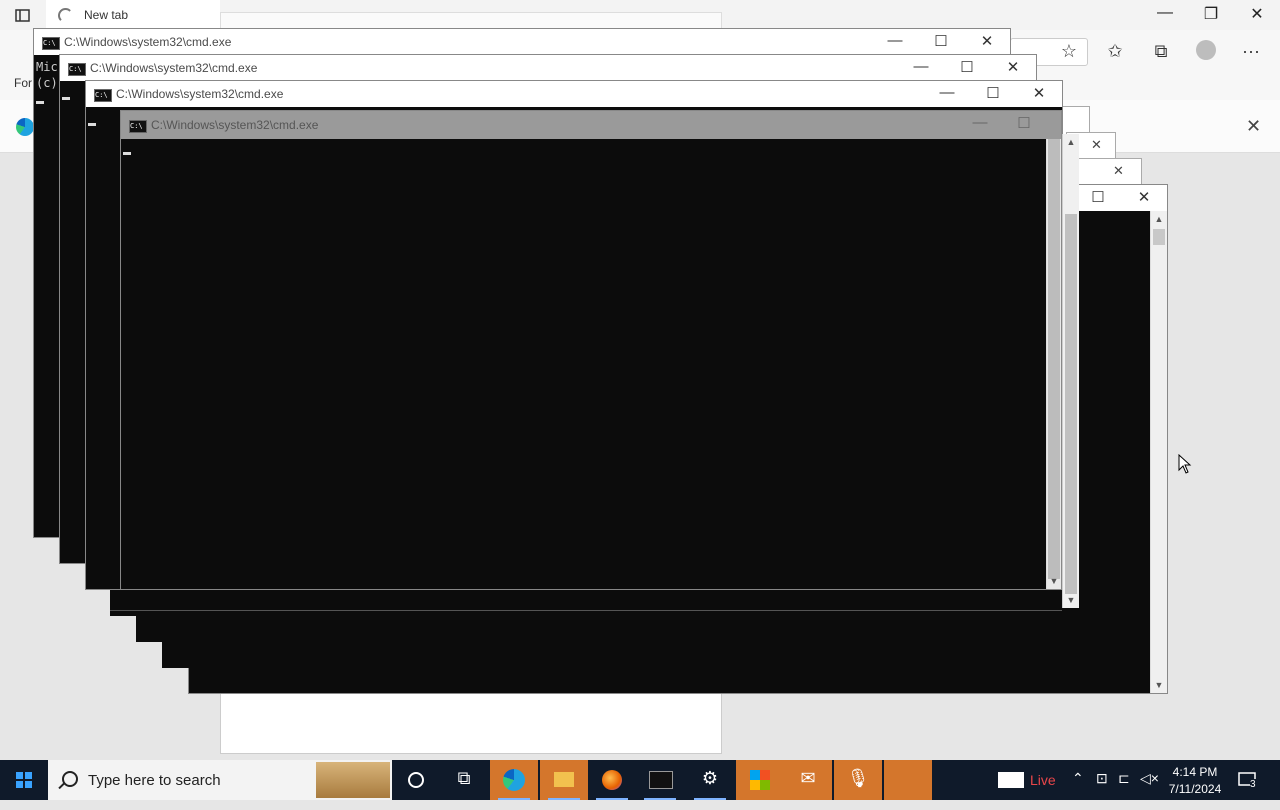 The image size is (1280, 810). What do you see at coordinates (1043, 780) in the screenshot?
I see `live-label: Live` at bounding box center [1043, 780].